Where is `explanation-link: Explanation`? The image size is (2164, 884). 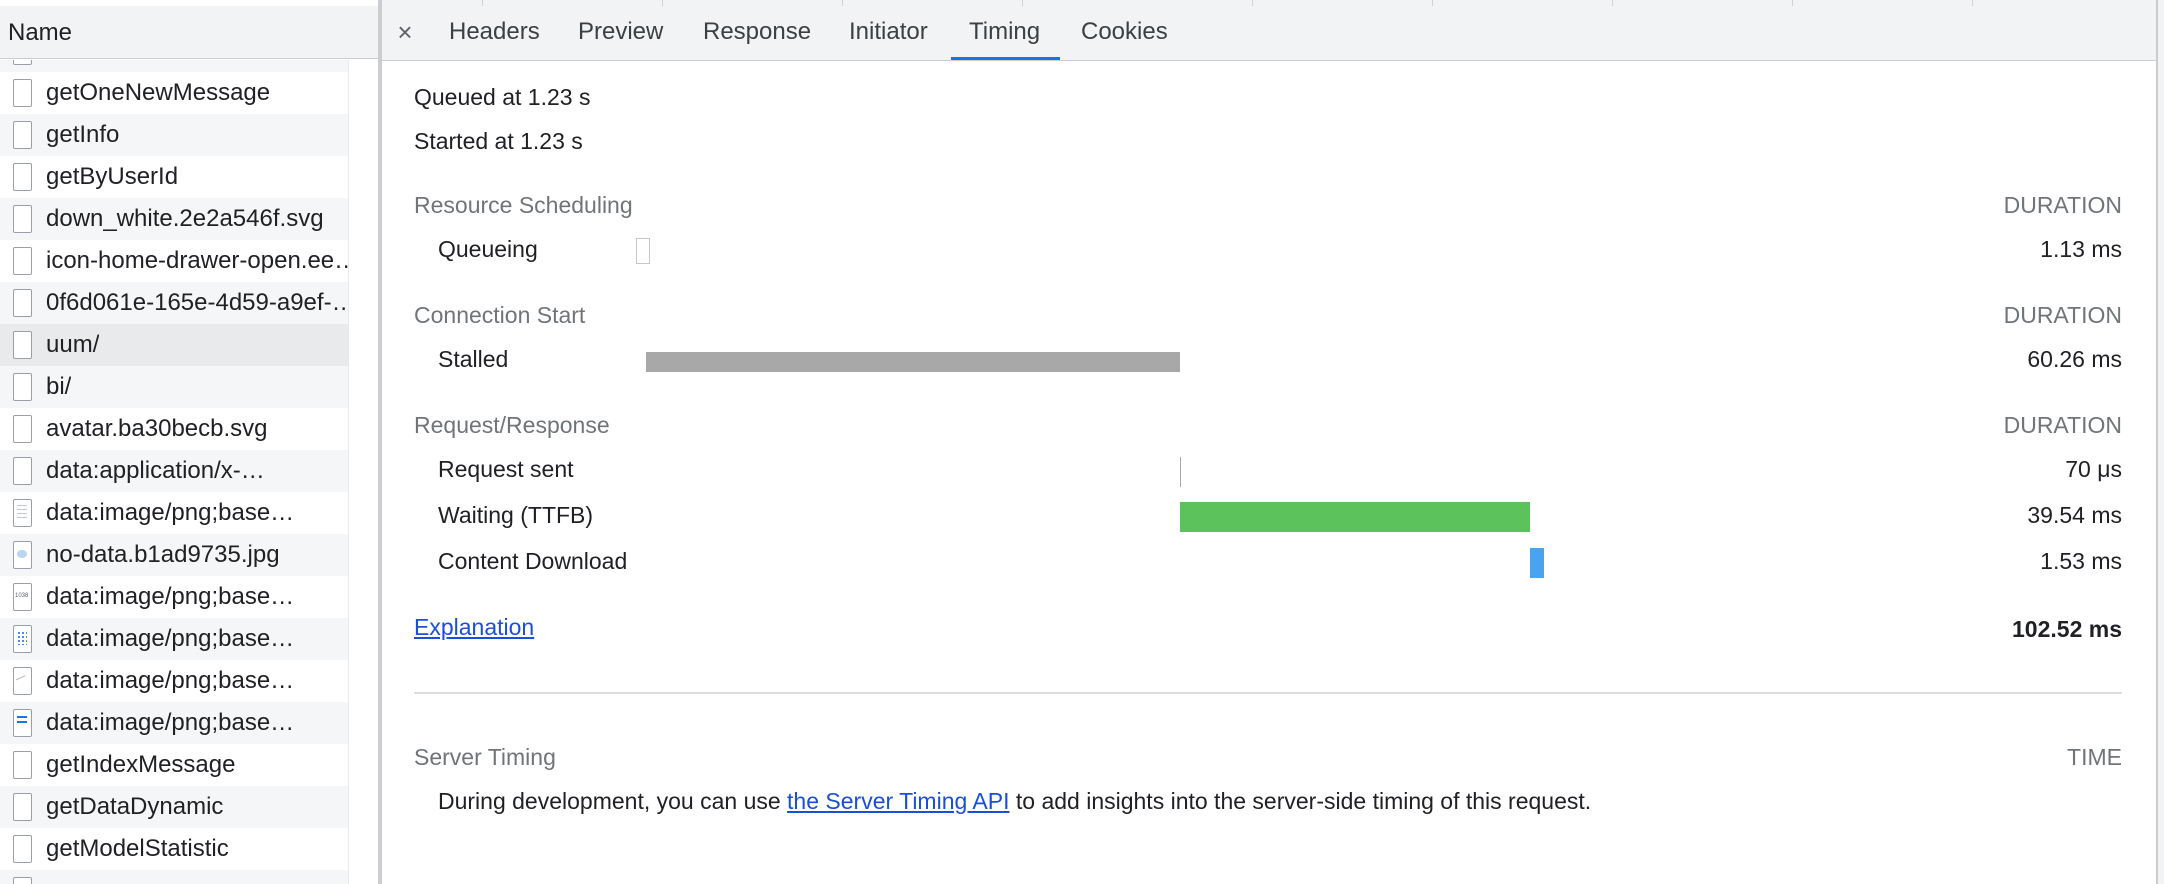
explanation-link: Explanation is located at coordinates (474, 627).